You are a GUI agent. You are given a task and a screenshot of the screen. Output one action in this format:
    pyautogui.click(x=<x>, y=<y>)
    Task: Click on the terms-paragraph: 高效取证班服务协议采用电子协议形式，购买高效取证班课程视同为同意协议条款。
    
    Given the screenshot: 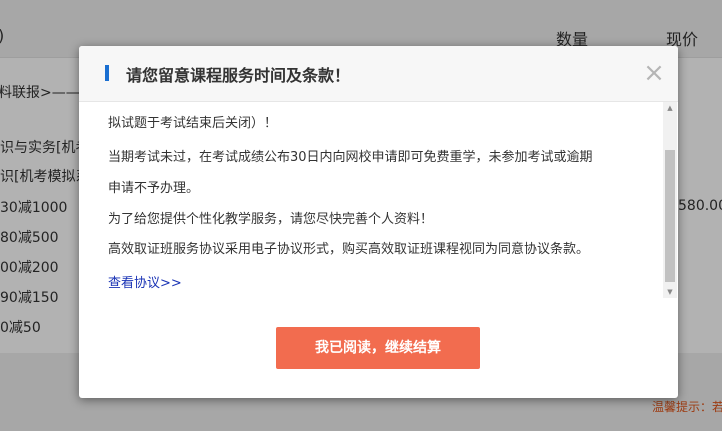 What is the action you would take?
    pyautogui.click(x=349, y=249)
    